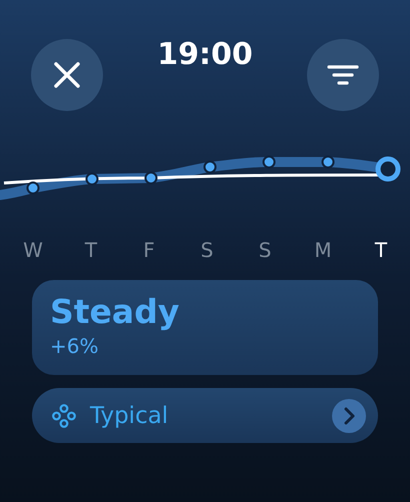  I want to click on day-label: W, so click(33, 250).